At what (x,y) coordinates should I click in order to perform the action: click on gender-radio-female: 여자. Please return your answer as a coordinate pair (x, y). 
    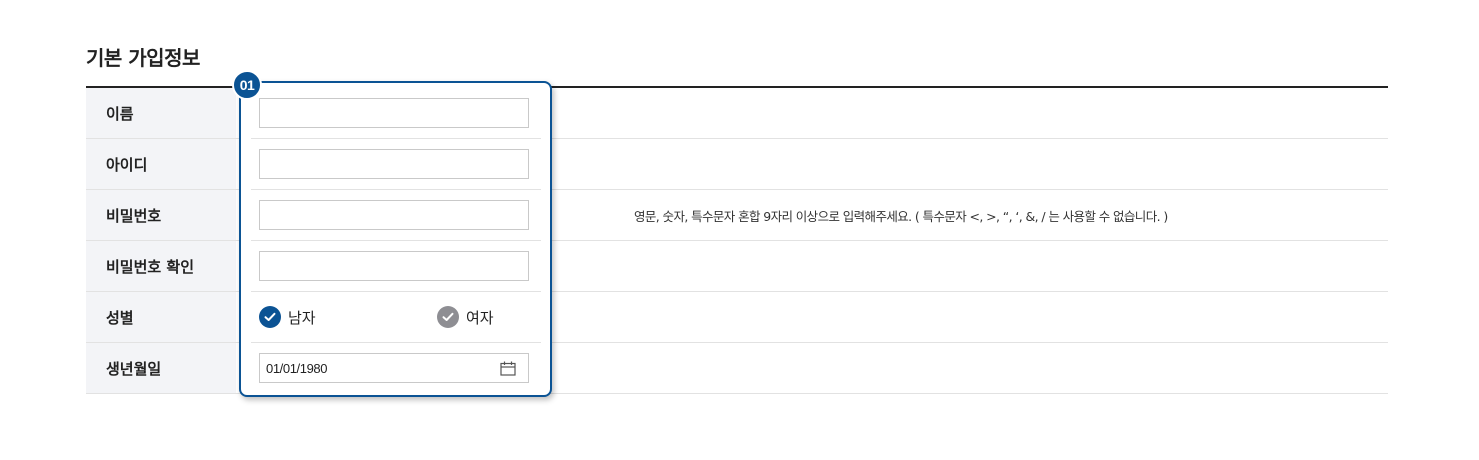
    Looking at the image, I should click on (465, 317).